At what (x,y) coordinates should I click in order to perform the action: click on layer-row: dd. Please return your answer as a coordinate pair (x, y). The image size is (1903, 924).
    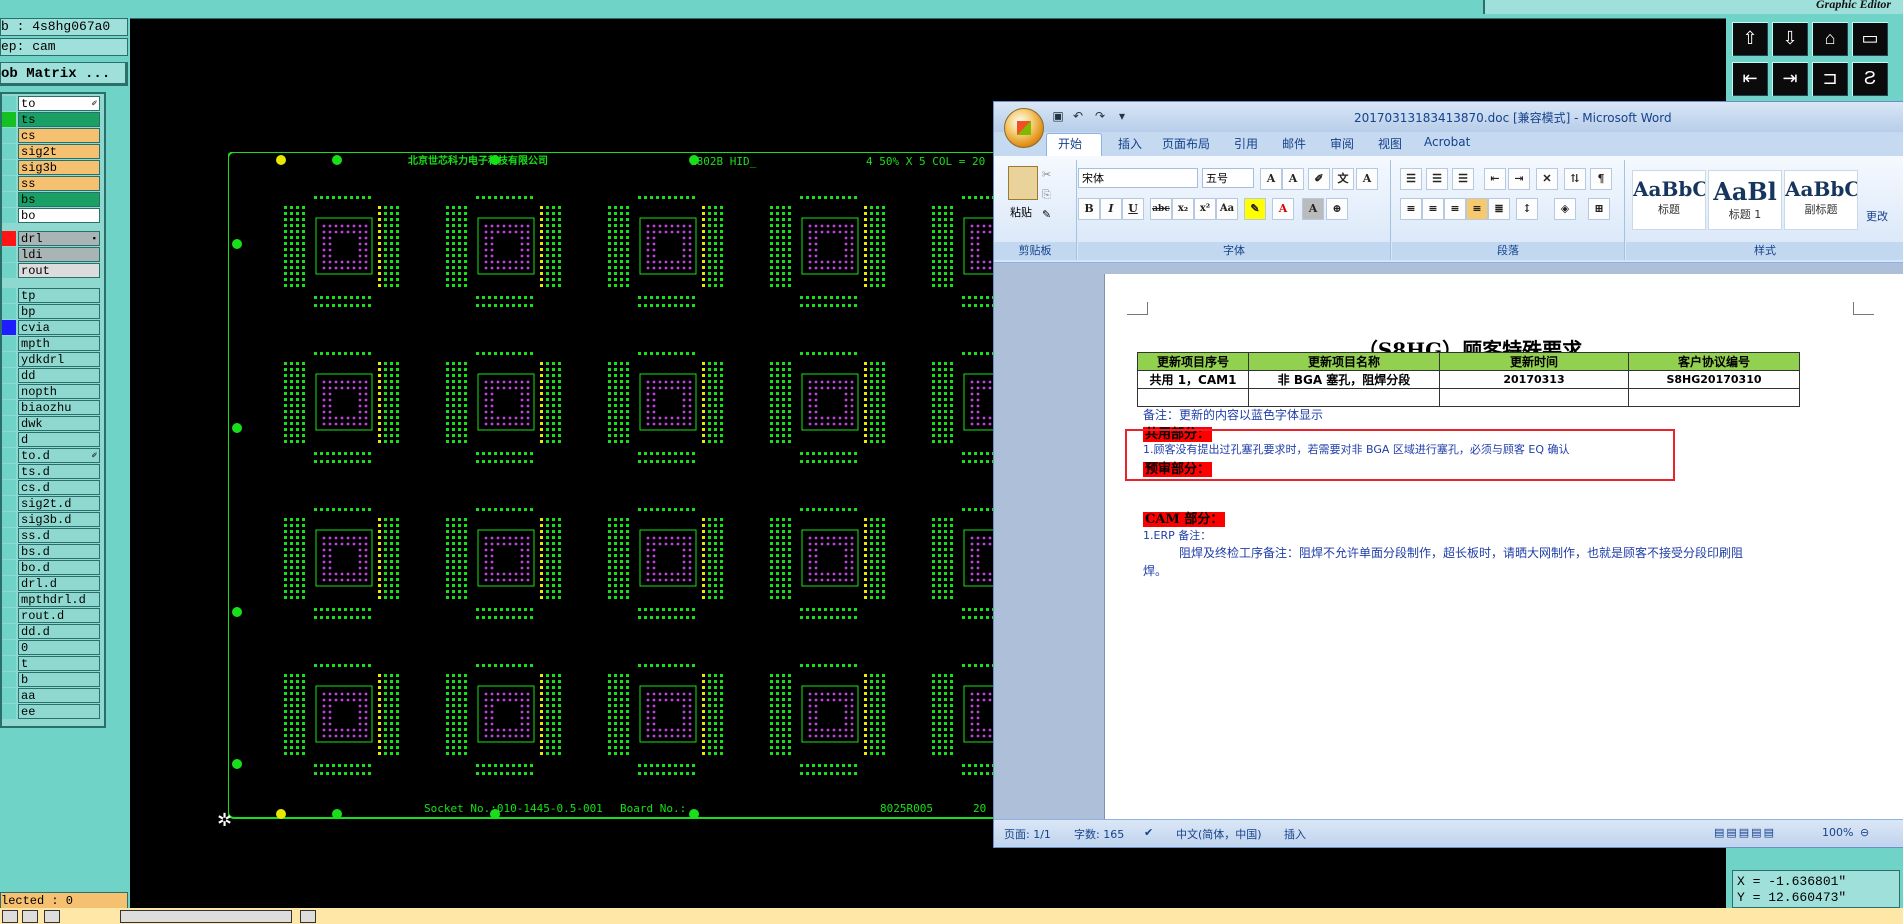
    Looking at the image, I should click on (52, 375).